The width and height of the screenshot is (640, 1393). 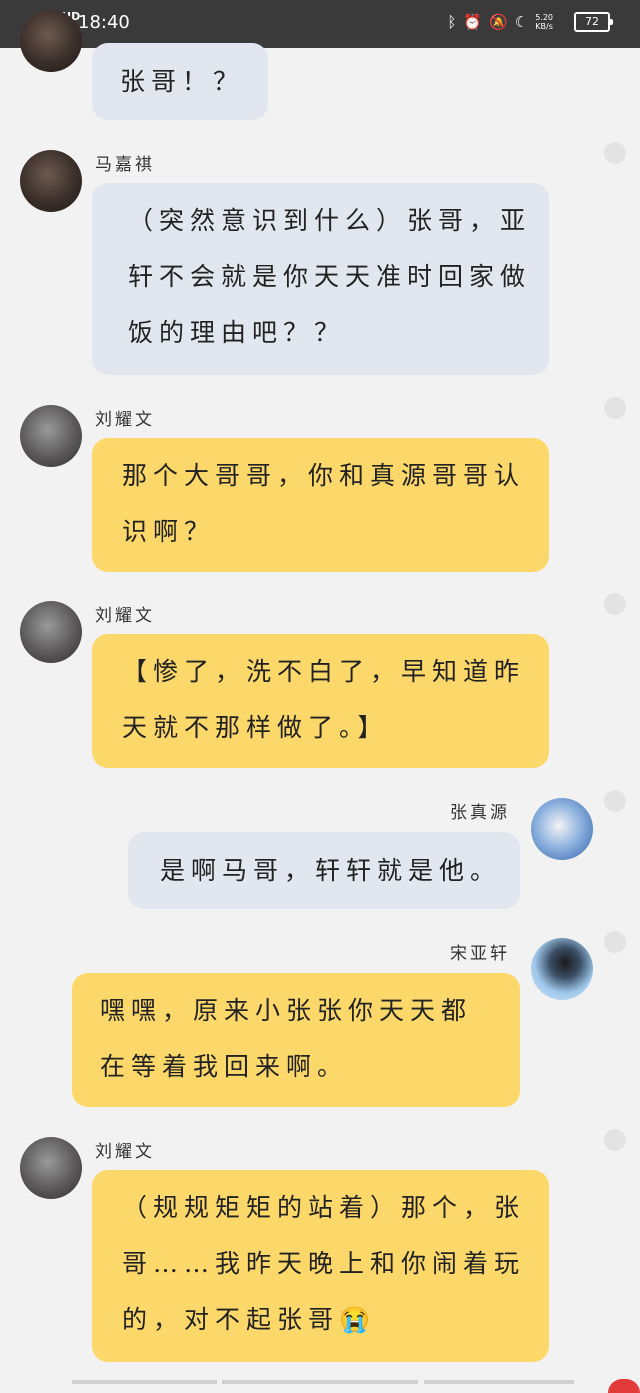 I want to click on status-bar: 4G+HD 18:40 ᛒ ⏰ 🔕 ☾ 5.20 KB/s 72, so click(x=320, y=24).